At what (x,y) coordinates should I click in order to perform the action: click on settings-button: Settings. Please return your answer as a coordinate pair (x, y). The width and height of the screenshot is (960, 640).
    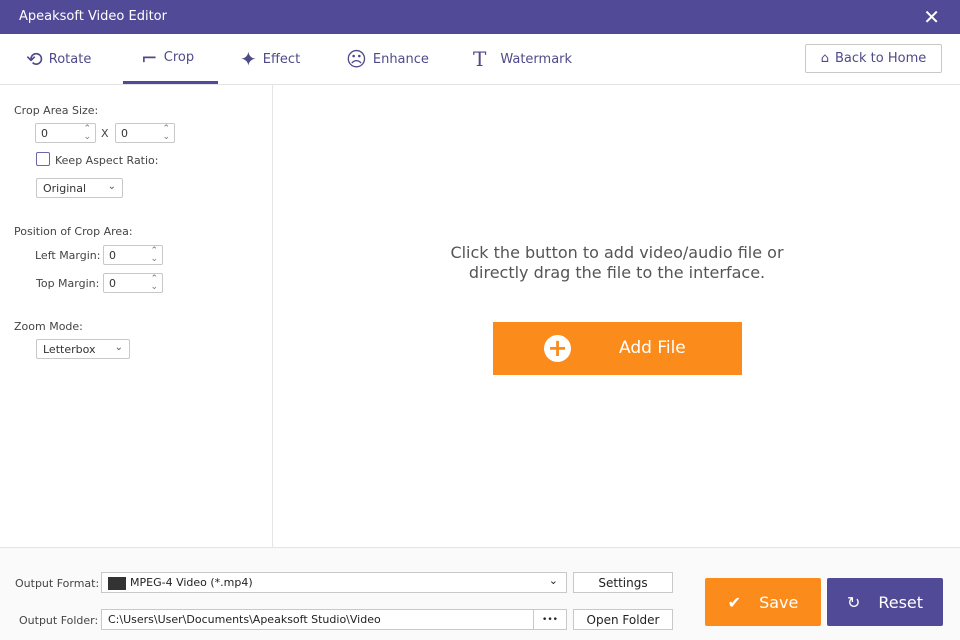
    Looking at the image, I should click on (623, 582).